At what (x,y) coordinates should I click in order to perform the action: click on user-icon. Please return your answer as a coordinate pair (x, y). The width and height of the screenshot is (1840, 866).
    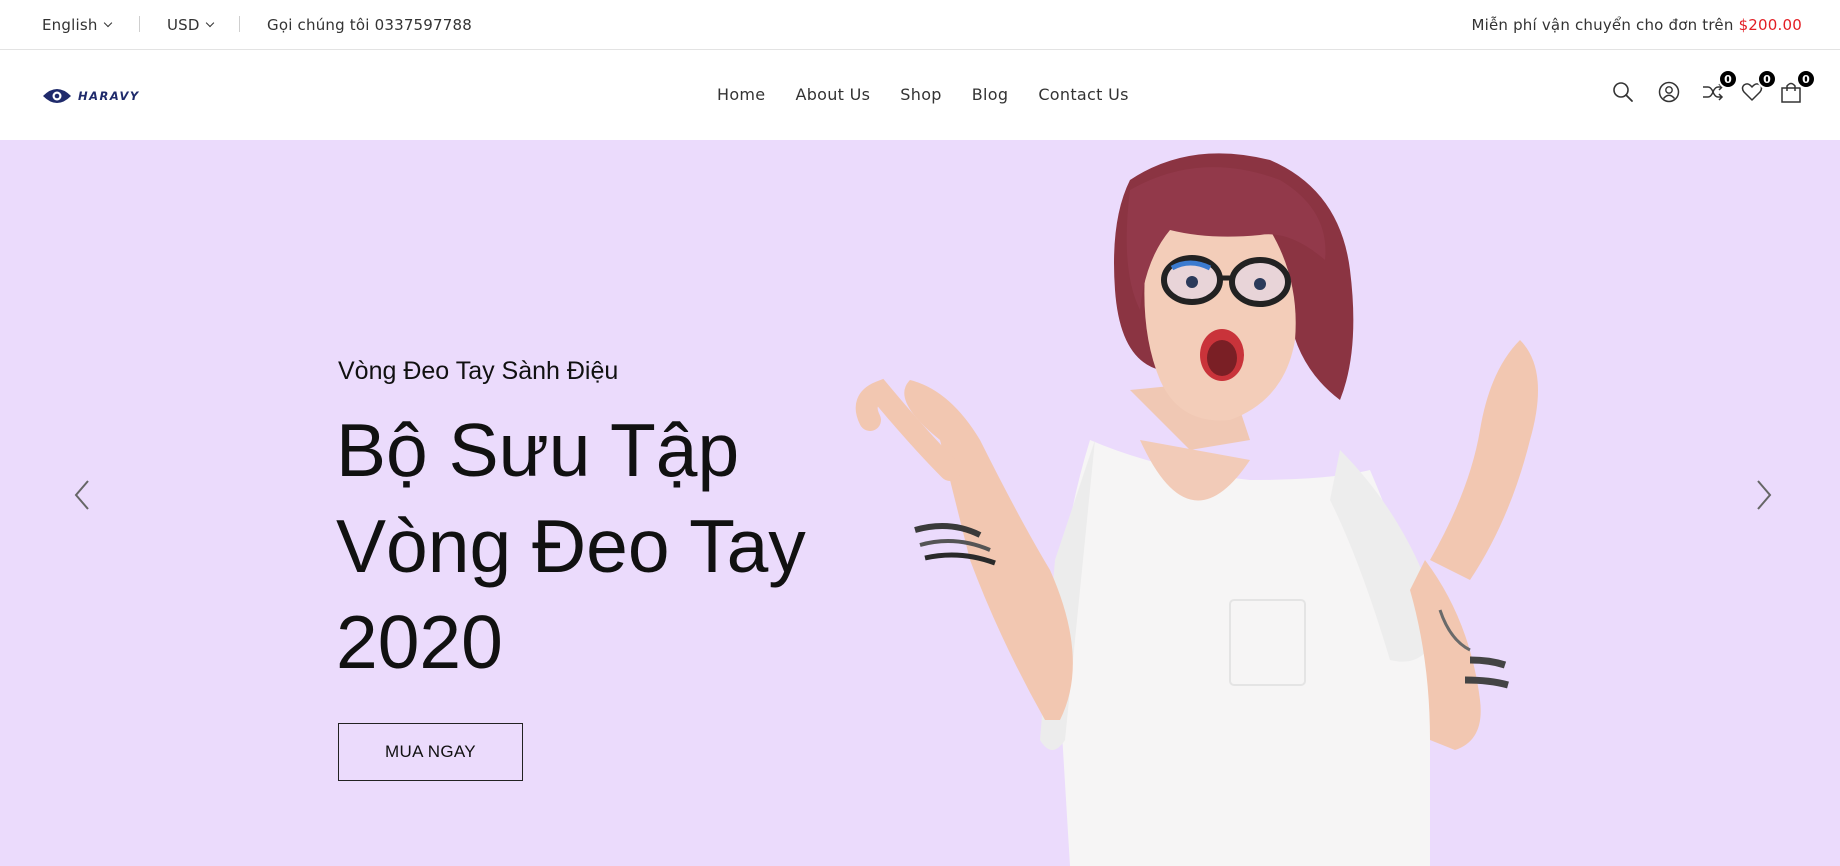
    Looking at the image, I should click on (1669, 92).